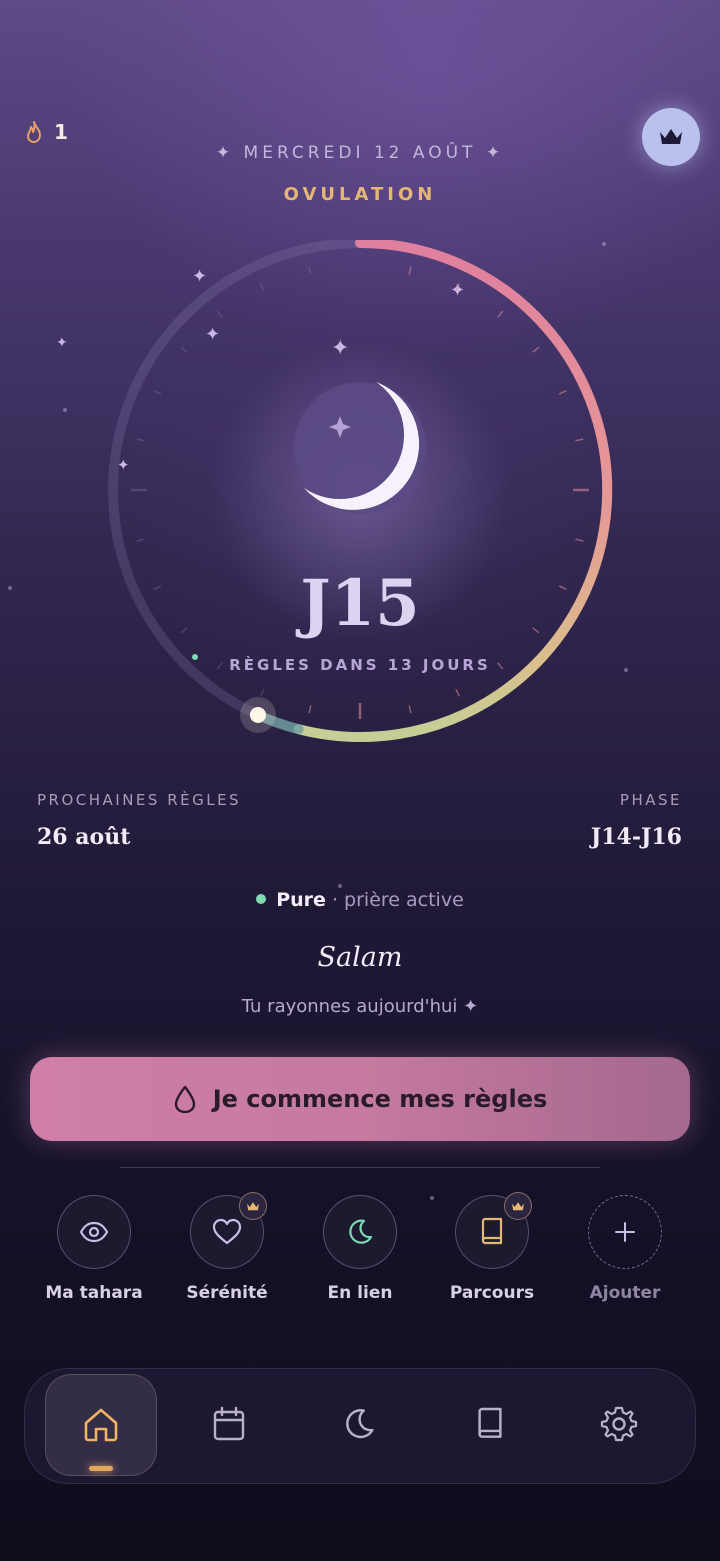 This screenshot has width=720, height=1561. I want to click on shortcut-parcours: Parcours, so click(492, 1247).